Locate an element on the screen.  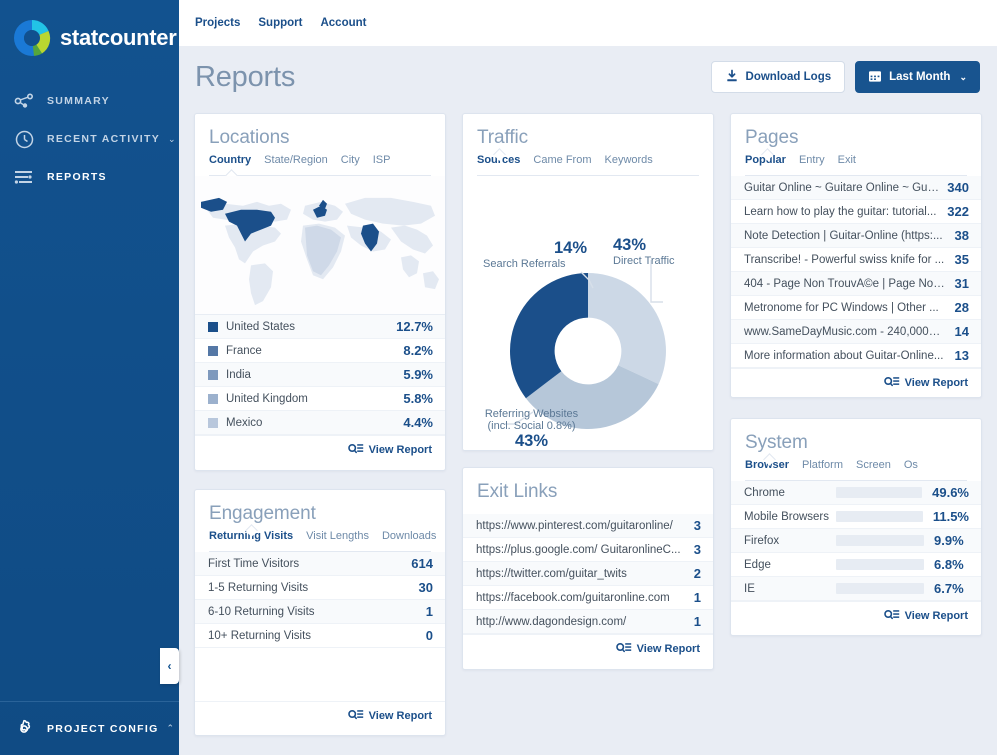
row-value: 5.9% is located at coordinates (418, 374).